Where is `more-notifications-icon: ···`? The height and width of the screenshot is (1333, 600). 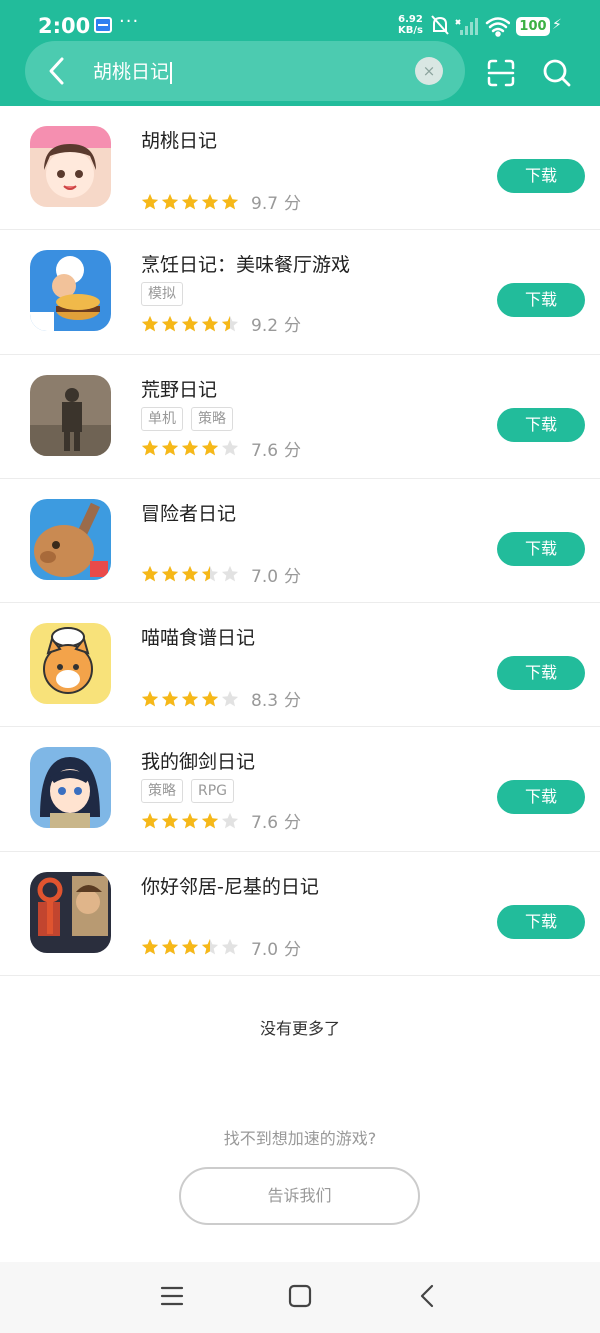
more-notifications-icon: ··· is located at coordinates (129, 21).